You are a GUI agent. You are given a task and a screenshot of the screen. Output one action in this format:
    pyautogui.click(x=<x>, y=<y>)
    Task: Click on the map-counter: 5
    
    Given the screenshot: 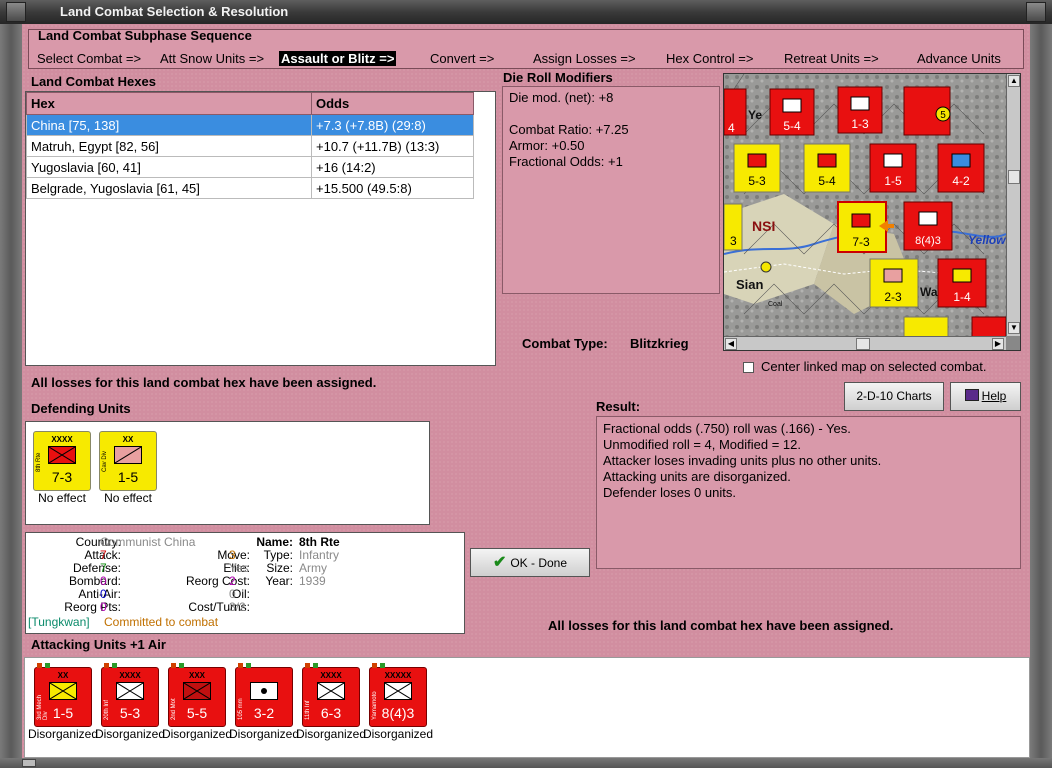 What is the action you would take?
    pyautogui.click(x=927, y=111)
    